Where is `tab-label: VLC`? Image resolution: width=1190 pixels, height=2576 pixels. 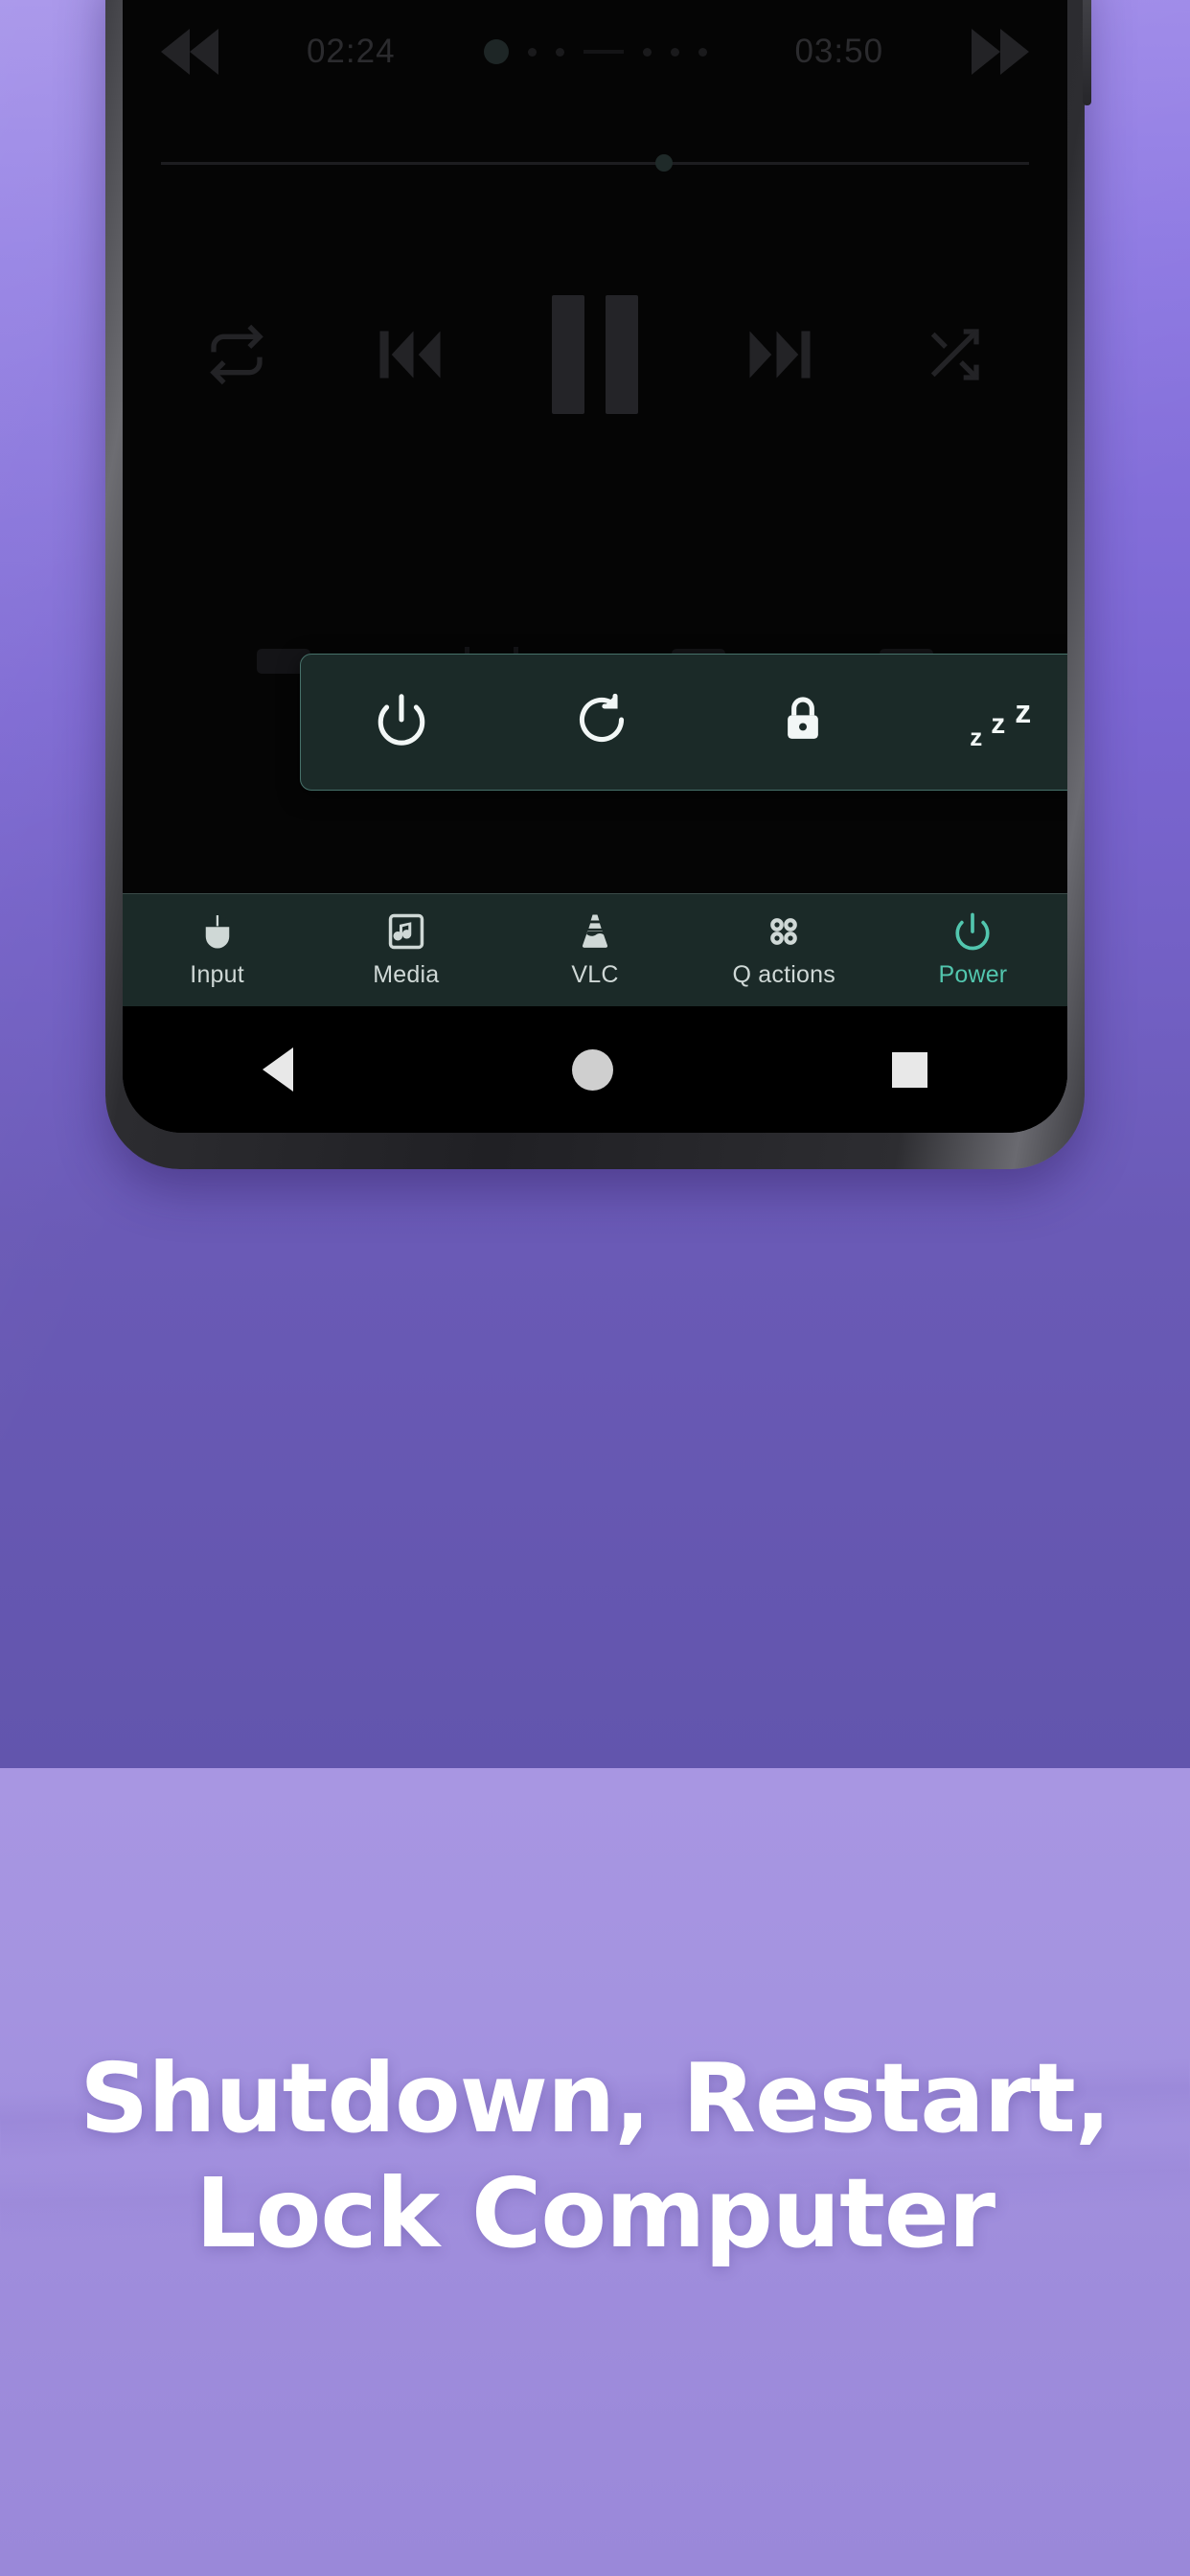 tab-label: VLC is located at coordinates (595, 974).